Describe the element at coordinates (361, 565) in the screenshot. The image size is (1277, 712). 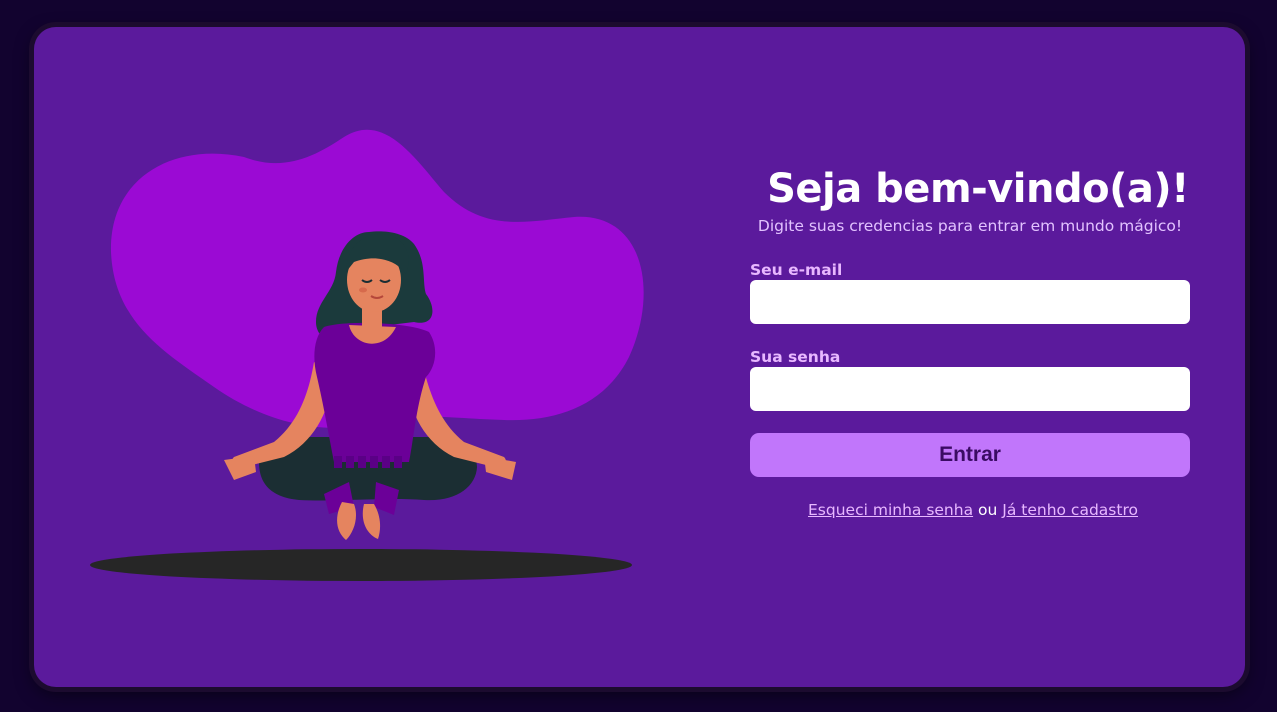
I see `ground-shadow` at that location.